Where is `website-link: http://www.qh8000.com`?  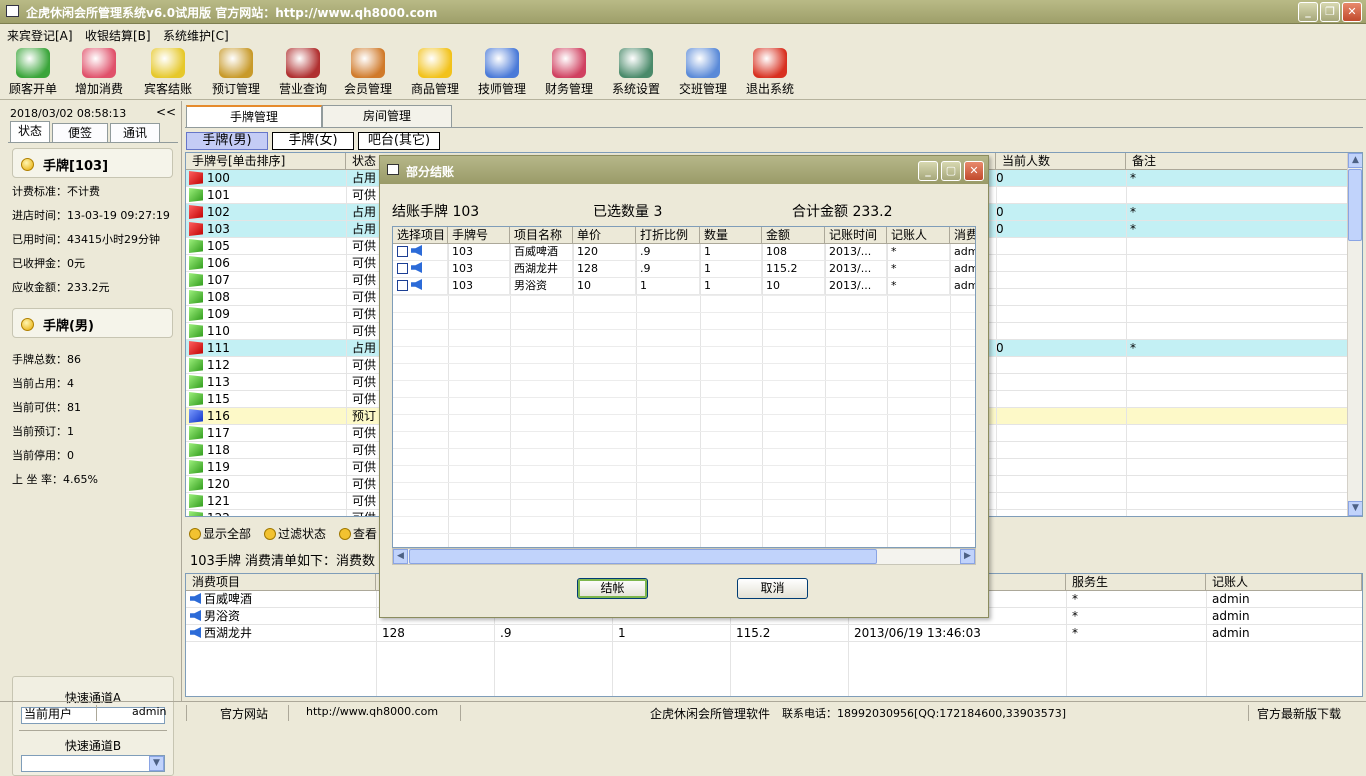
website-link: http://www.qh8000.com is located at coordinates (372, 711).